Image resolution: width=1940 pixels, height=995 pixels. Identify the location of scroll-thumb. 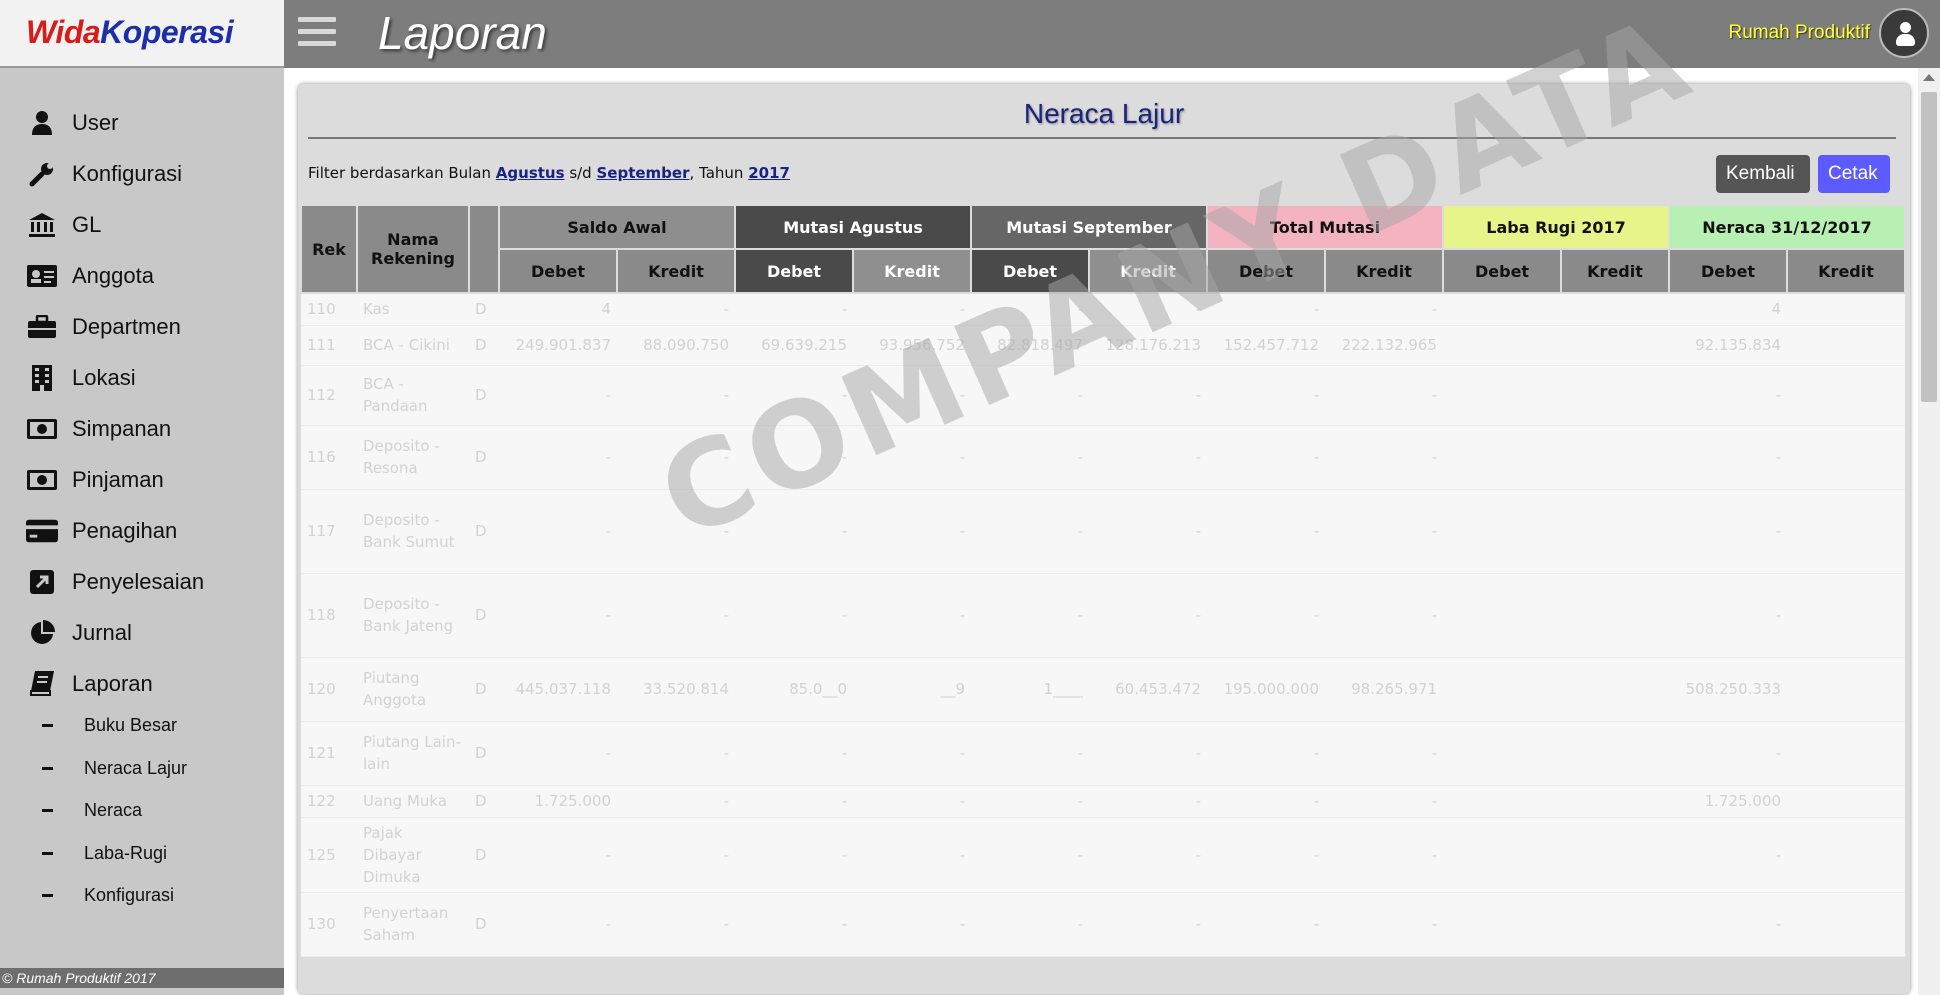
(1929, 247).